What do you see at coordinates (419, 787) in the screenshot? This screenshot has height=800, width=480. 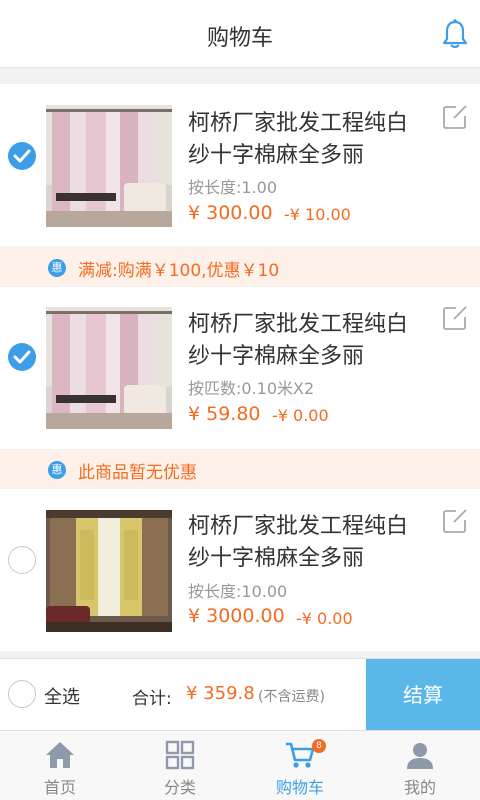 I see `tab-profile-label: 我的` at bounding box center [419, 787].